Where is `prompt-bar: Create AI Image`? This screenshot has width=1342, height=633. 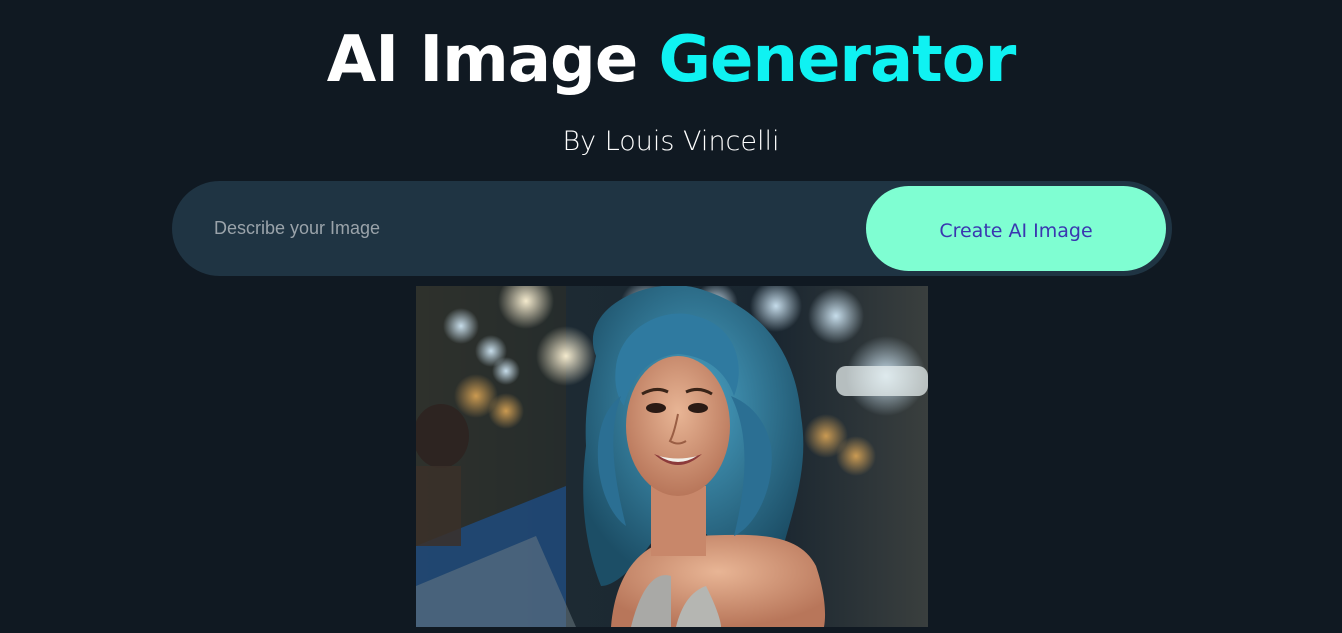
prompt-bar: Create AI Image is located at coordinates (672, 228).